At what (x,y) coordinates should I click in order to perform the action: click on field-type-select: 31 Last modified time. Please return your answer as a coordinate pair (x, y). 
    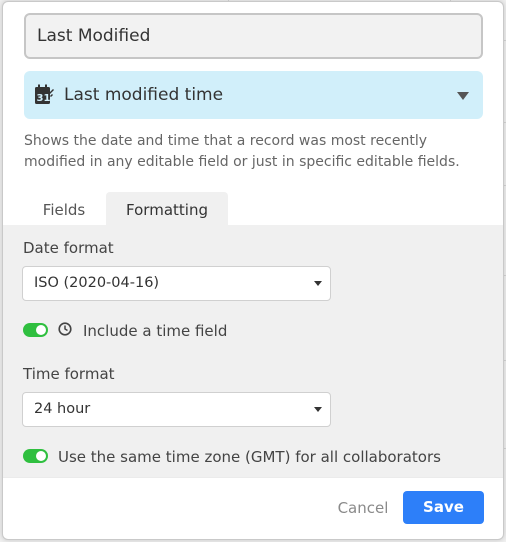
    Looking at the image, I should click on (253, 95).